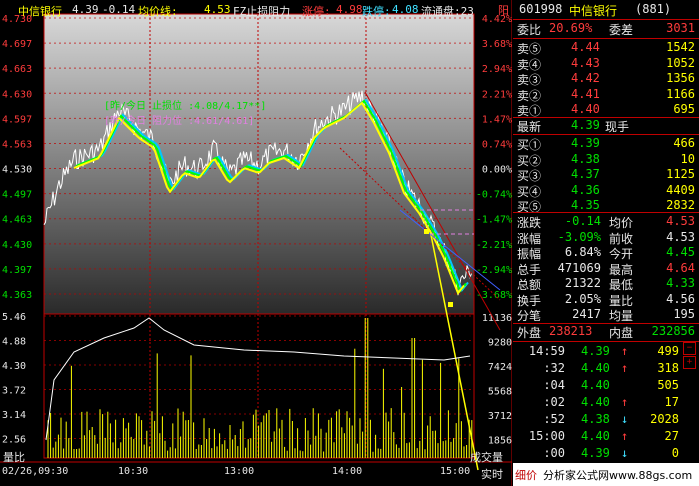 Image resolution: width=699 pixels, height=486 pixels. I want to click on bid-volume: 10, so click(687, 158).